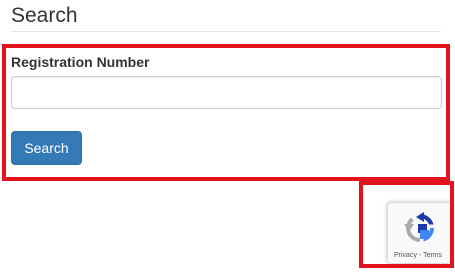  I want to click on captcha-highlight-box, so click(406, 224).